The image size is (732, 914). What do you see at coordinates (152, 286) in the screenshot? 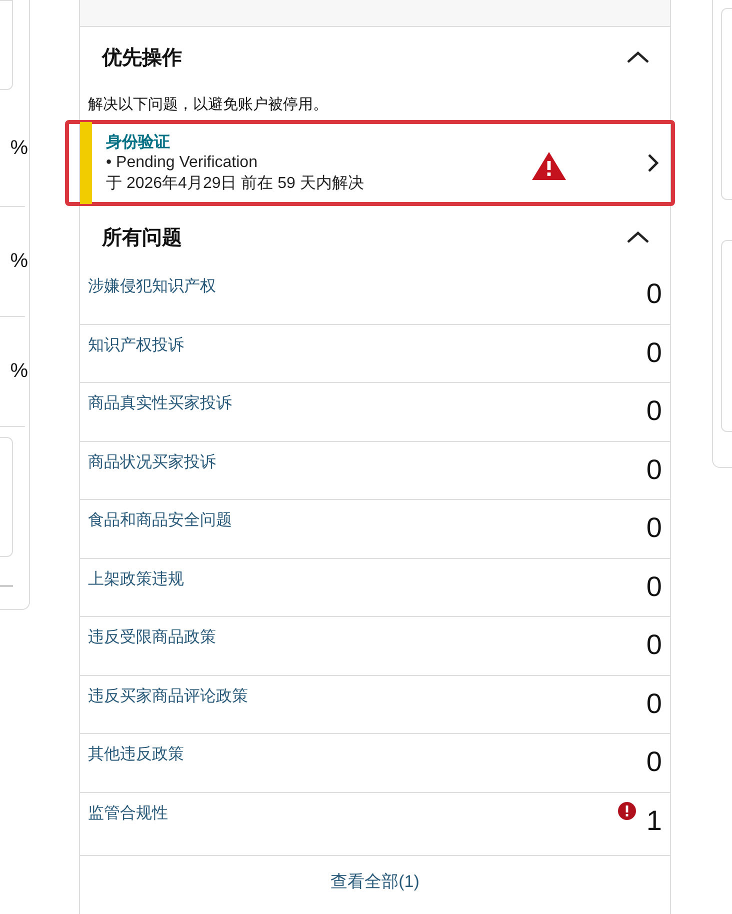
I see `issue-link: 涉嫌侵犯知识产权` at bounding box center [152, 286].